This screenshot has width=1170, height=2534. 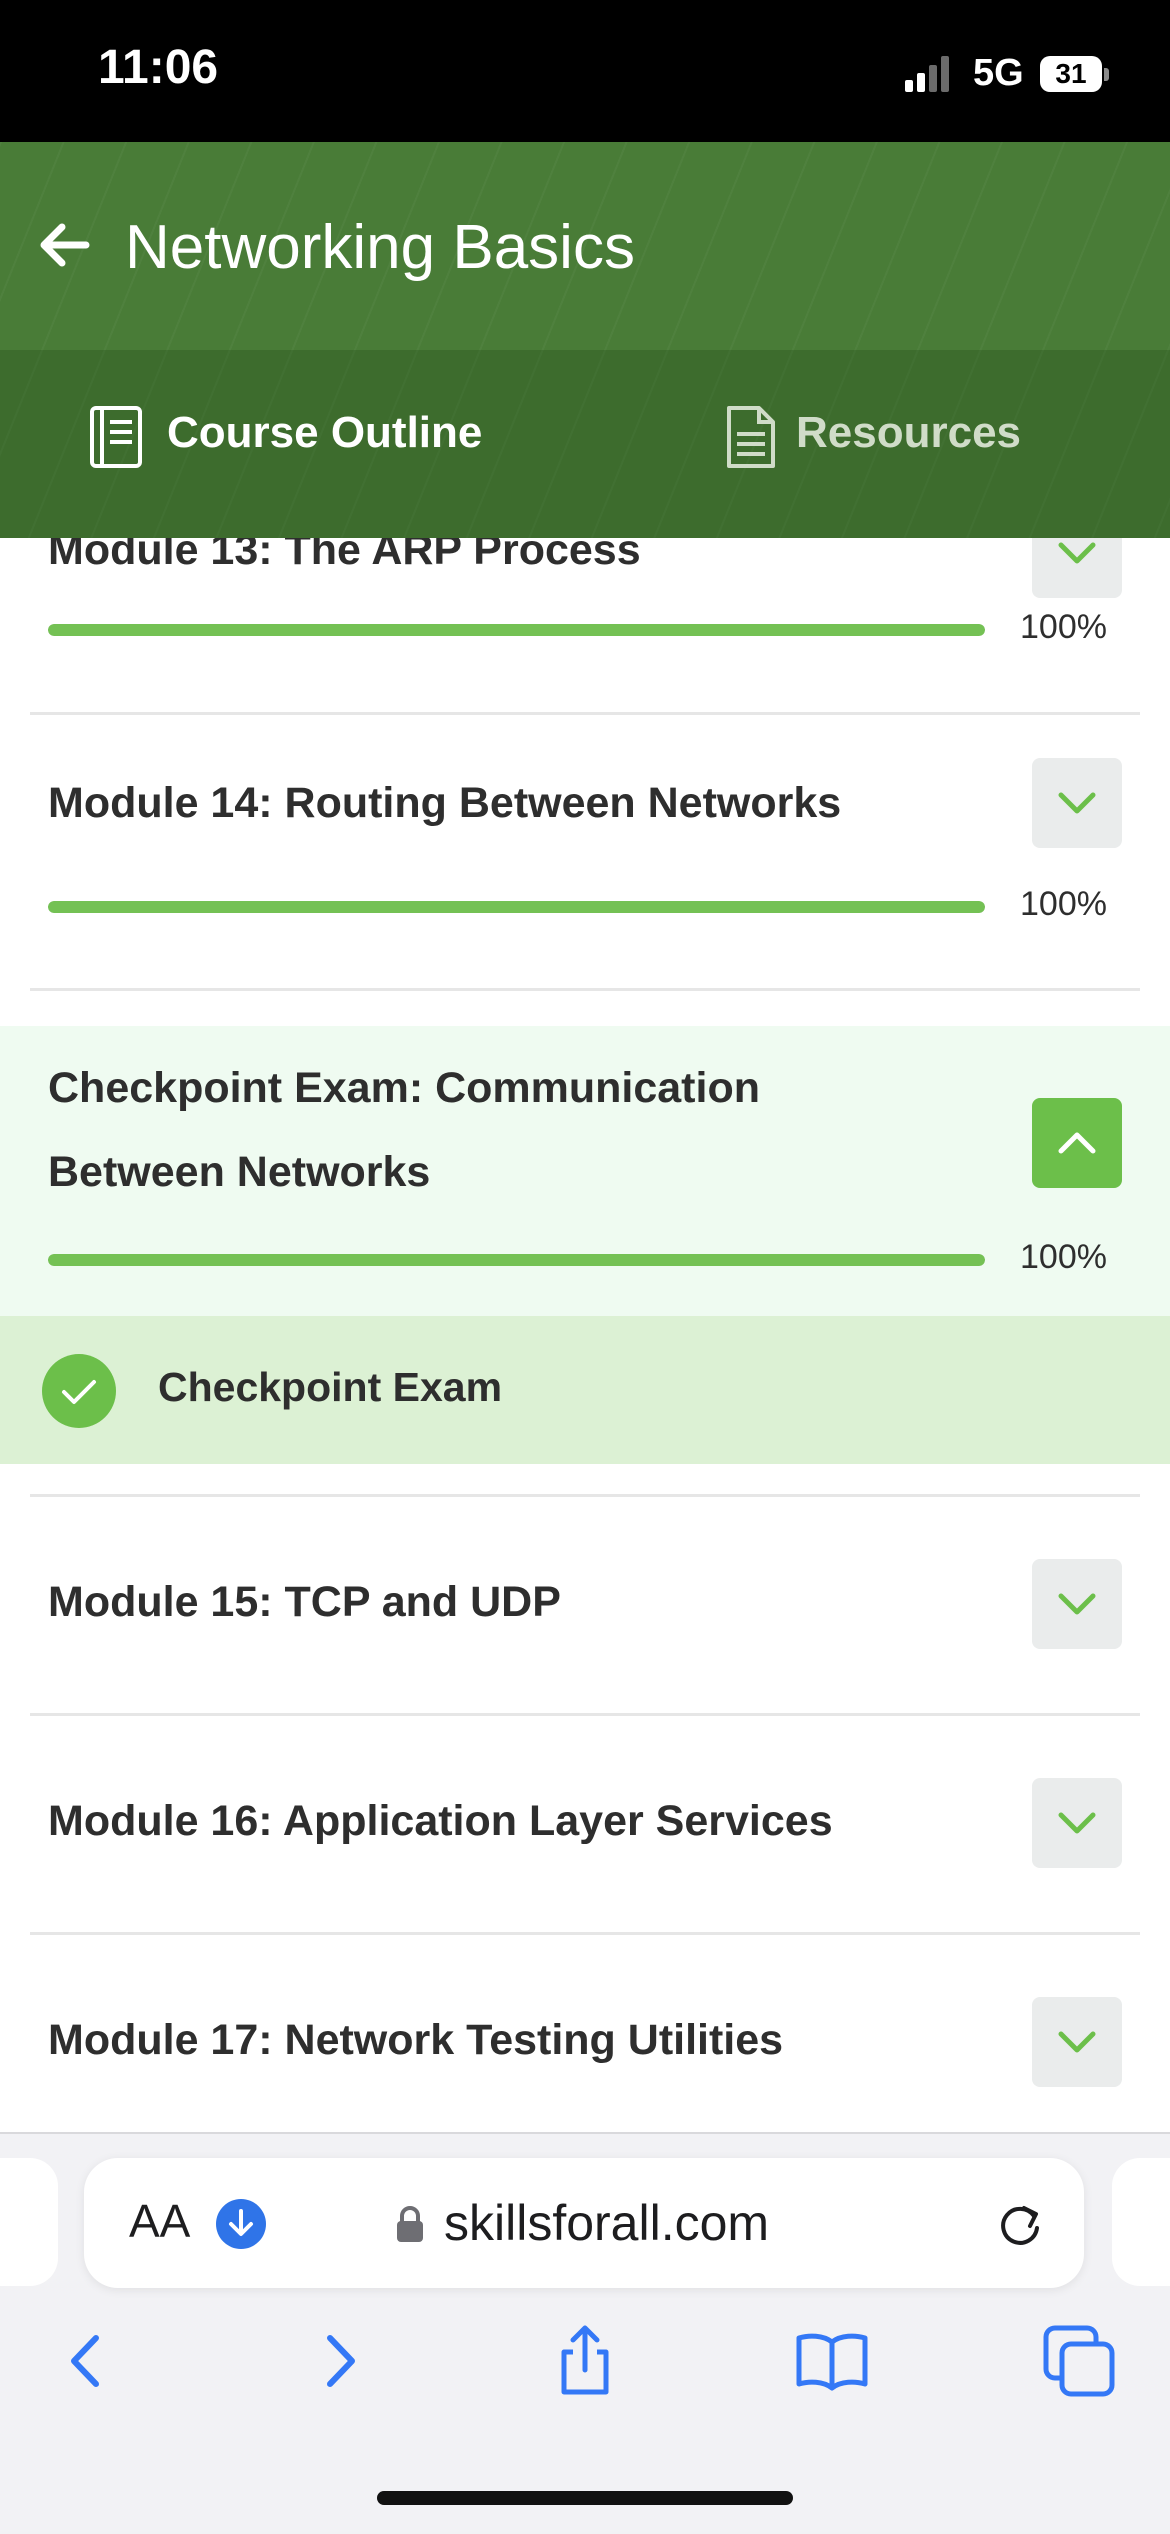 What do you see at coordinates (116, 437) in the screenshot?
I see `book-outline-icon` at bounding box center [116, 437].